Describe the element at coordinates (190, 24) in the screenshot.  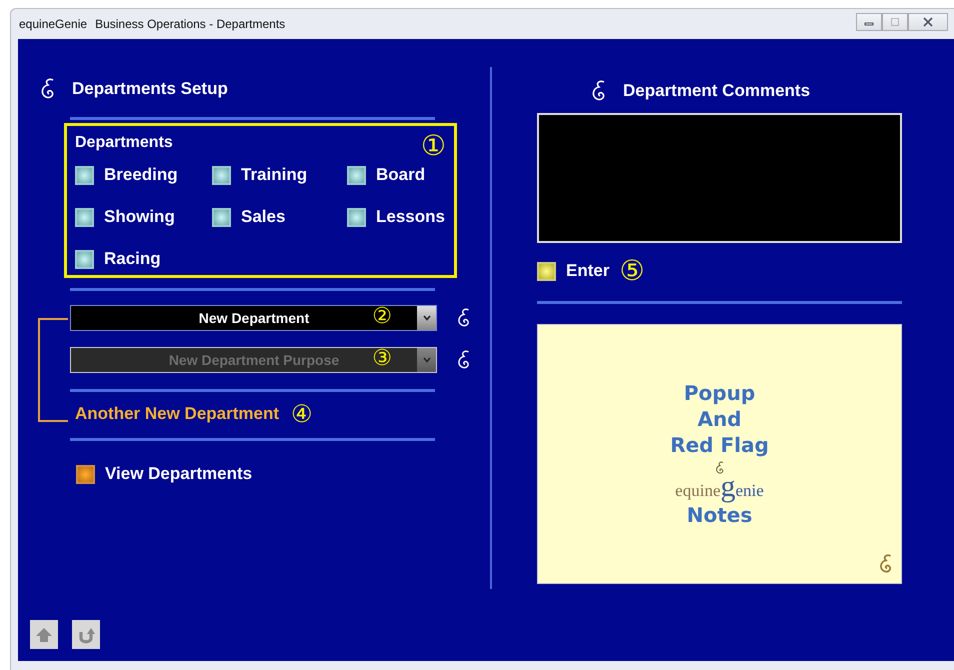
I see `window-title: Business Operations - Departments` at that location.